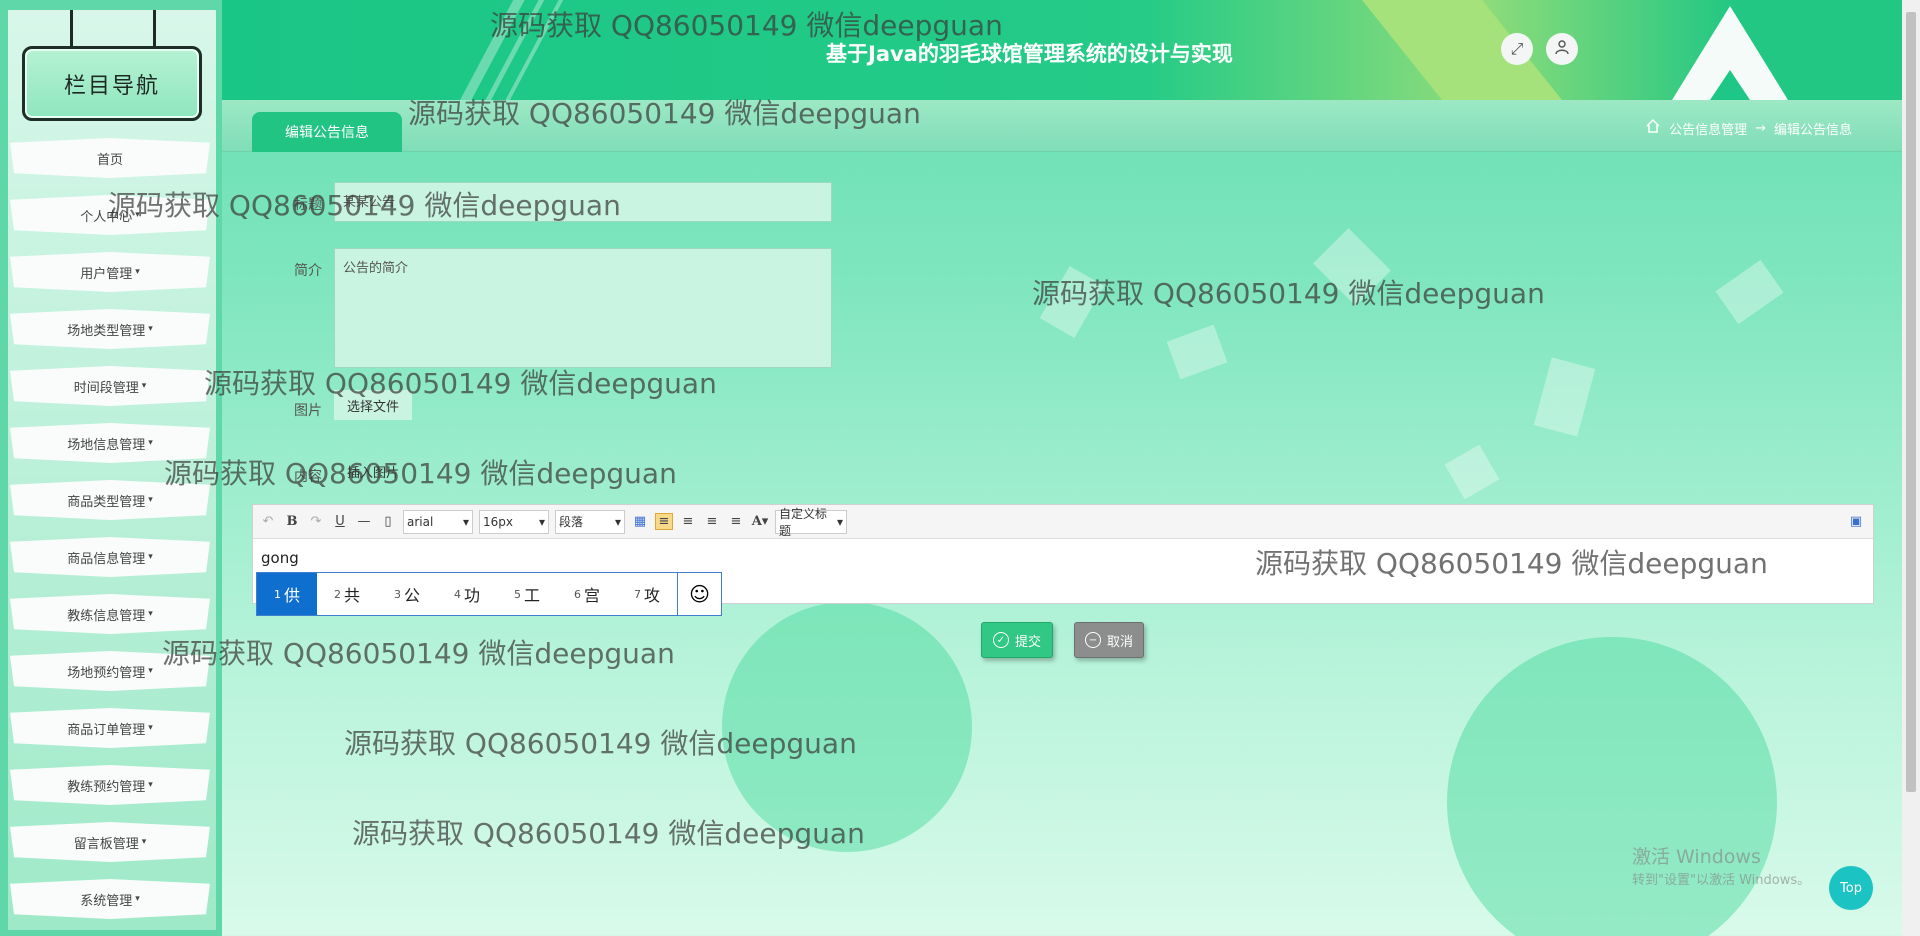 The image size is (1920, 936). What do you see at coordinates (467, 594) in the screenshot?
I see `ime-candidate: 4功` at bounding box center [467, 594].